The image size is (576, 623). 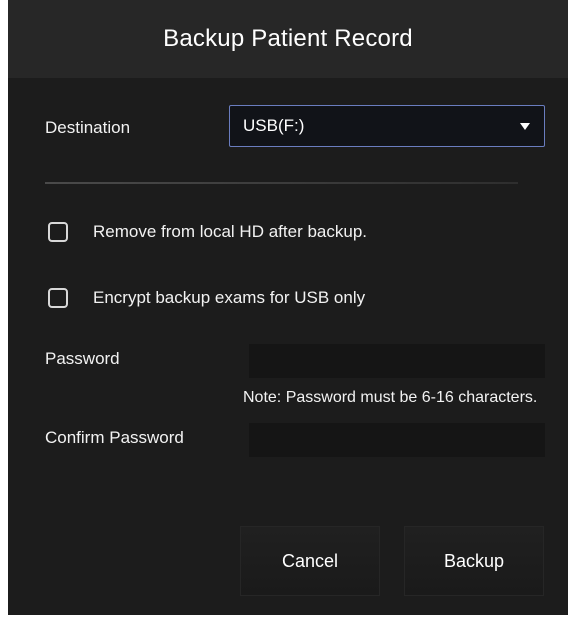 What do you see at coordinates (281, 183) in the screenshot?
I see `section-divider` at bounding box center [281, 183].